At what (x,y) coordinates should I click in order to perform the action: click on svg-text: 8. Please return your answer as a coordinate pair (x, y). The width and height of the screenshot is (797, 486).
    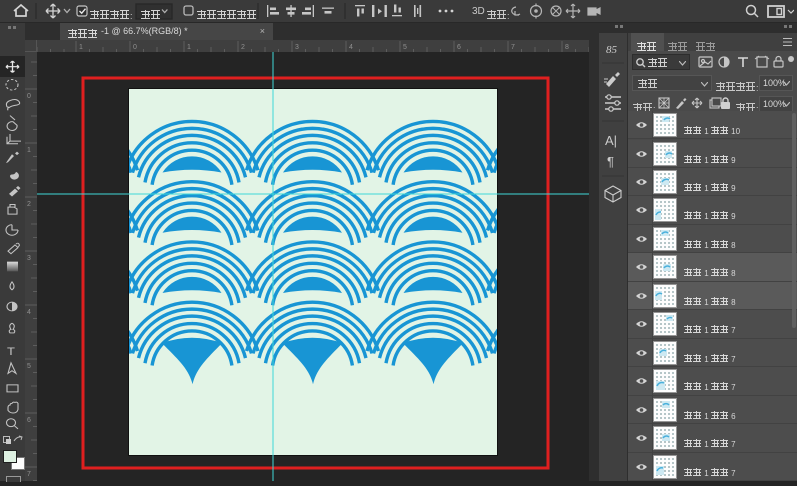
    Looking at the image, I should click on (567, 47).